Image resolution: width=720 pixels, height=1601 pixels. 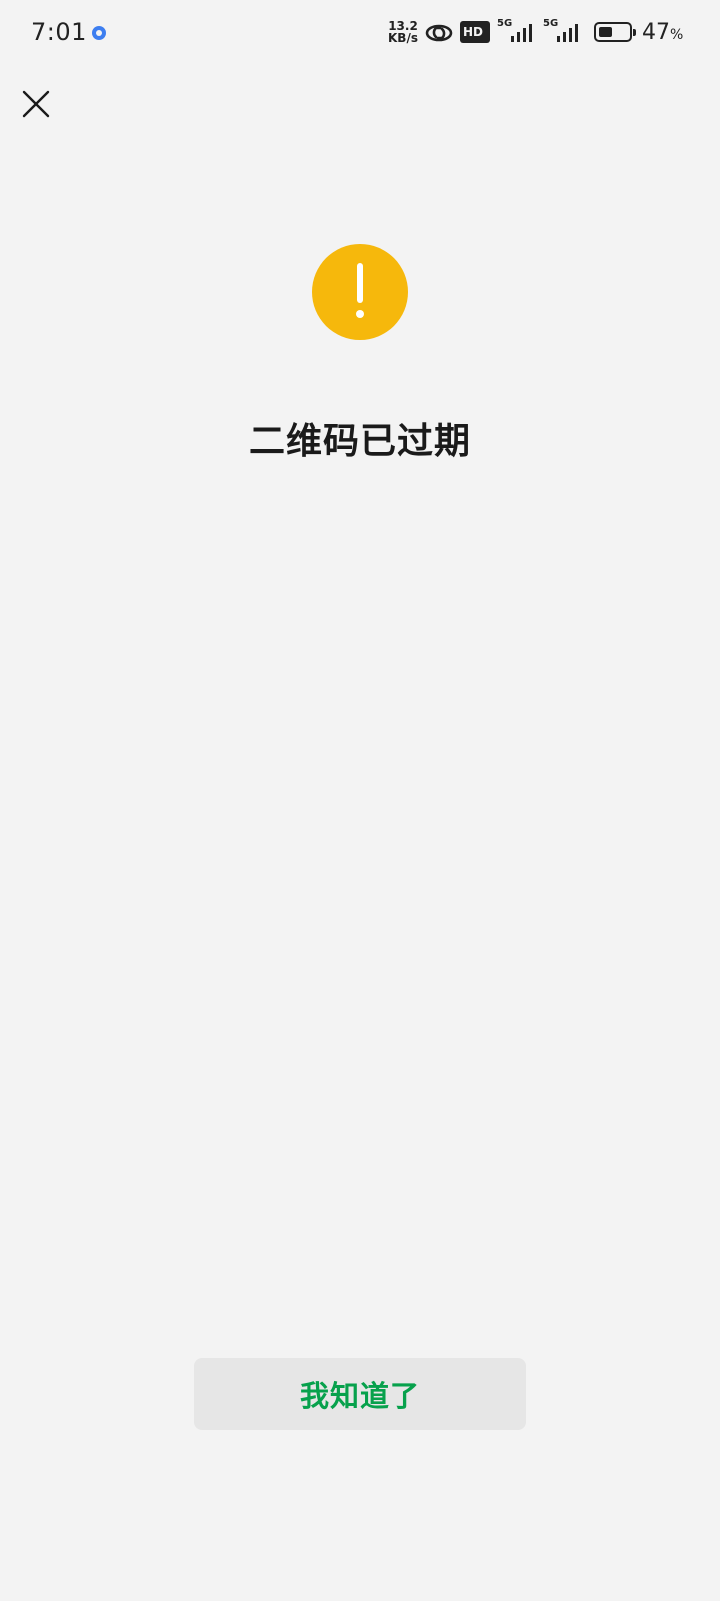 I want to click on close-icon, so click(x=36, y=104).